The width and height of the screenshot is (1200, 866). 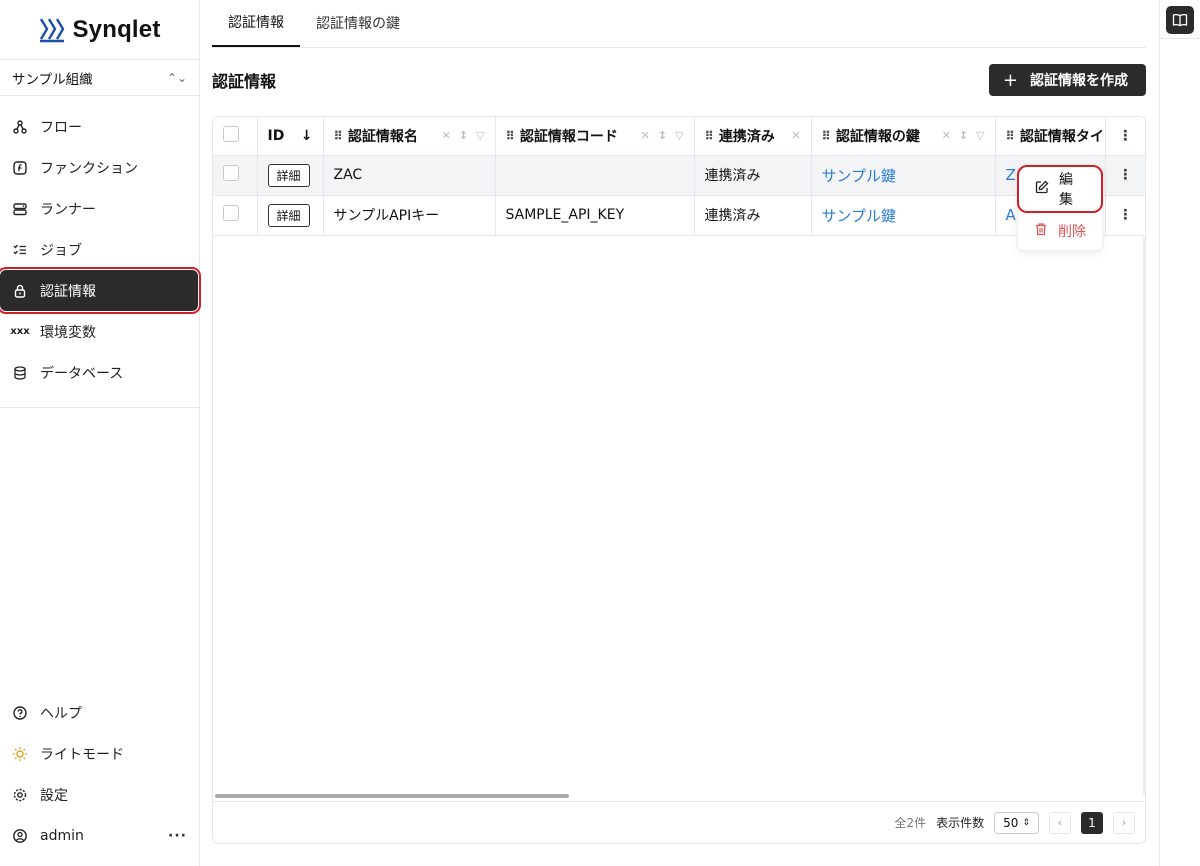 What do you see at coordinates (746, 136) in the screenshot?
I see `column-label: 連携済み` at bounding box center [746, 136].